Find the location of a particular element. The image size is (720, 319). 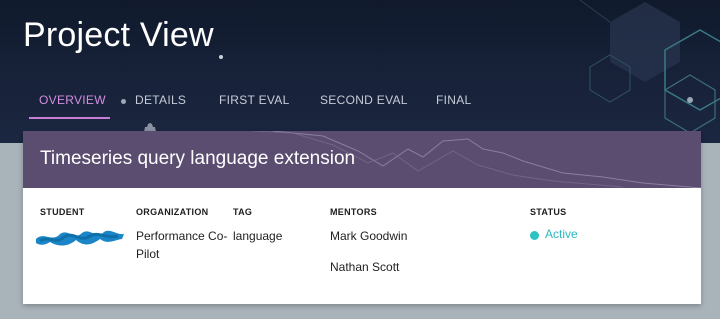

redacted-student-name is located at coordinates (80, 238).